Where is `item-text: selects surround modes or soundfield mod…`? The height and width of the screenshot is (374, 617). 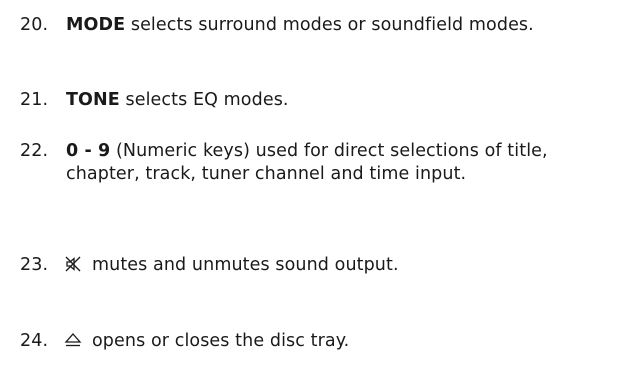 item-text: selects surround modes or soundfield mod… is located at coordinates (329, 25).